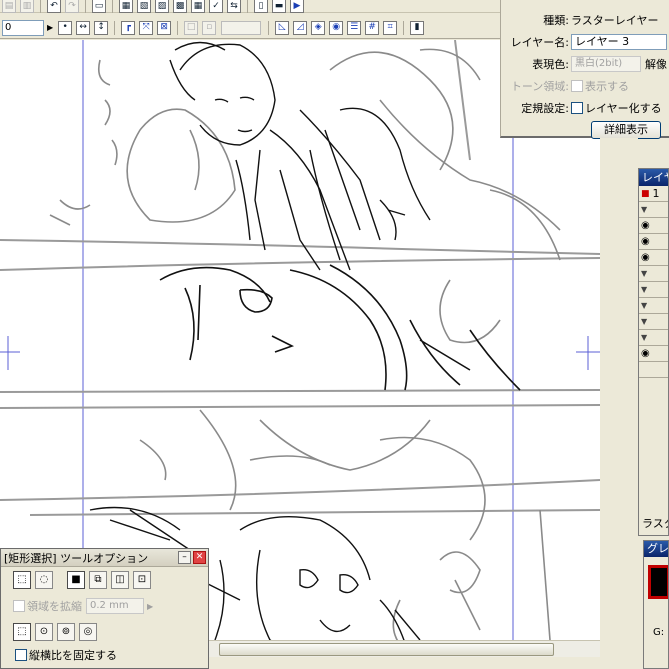  Describe the element at coordinates (142, 580) in the screenshot. I see `intersect-selection-icon: ⊡` at that location.